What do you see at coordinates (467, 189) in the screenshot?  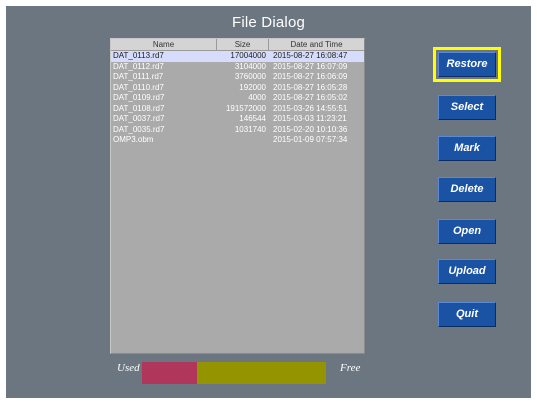 I see `delete-button: Delete` at bounding box center [467, 189].